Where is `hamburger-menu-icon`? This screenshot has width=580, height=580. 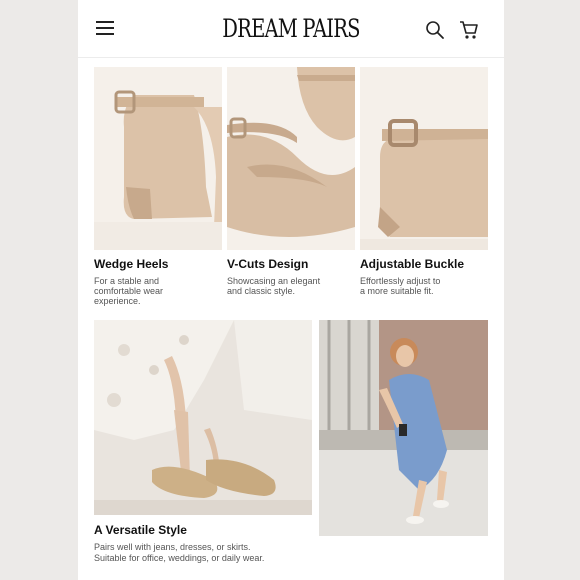 hamburger-menu-icon is located at coordinates (106, 28).